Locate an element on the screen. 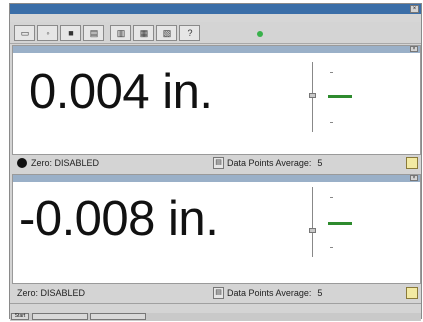 The image size is (423, 322). average-value: 5 is located at coordinates (320, 163).